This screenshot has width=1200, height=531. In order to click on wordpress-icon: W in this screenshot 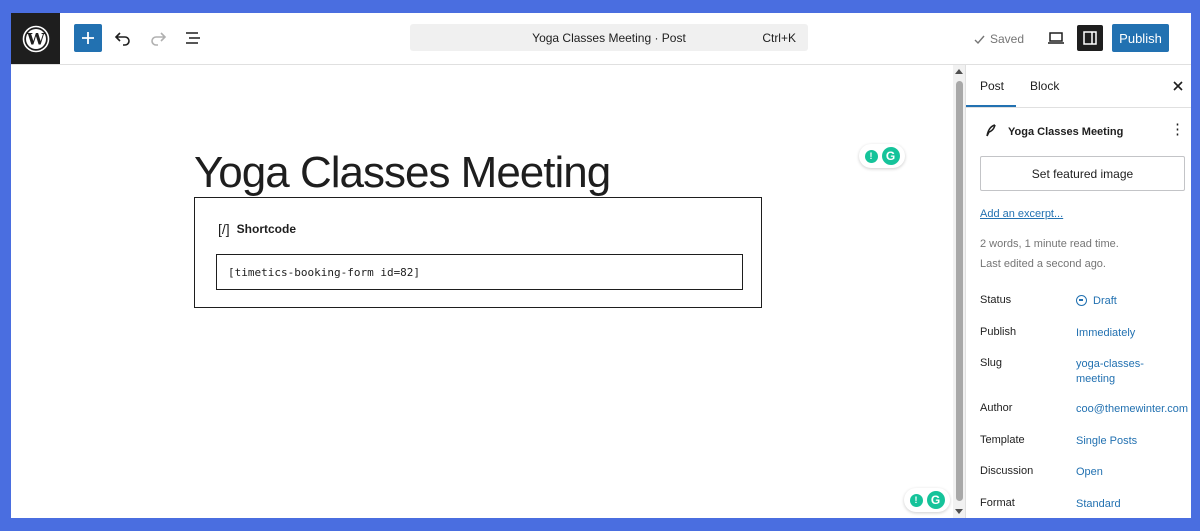, I will do `click(35, 38)`.